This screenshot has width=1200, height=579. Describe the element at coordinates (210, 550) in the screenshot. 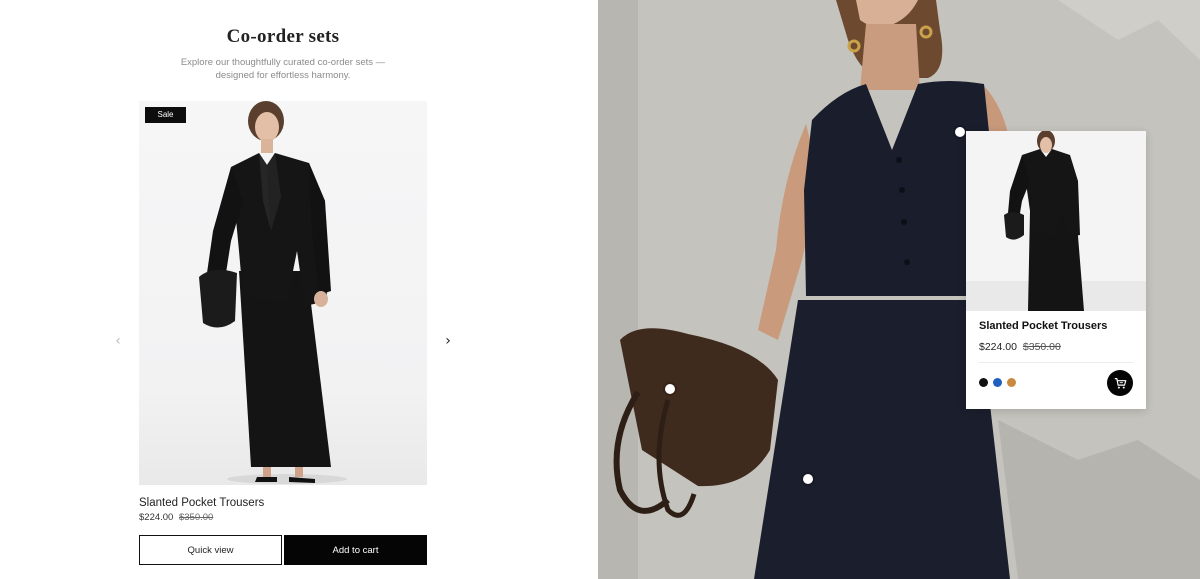

I see `quick-view-button: Quick view` at that location.